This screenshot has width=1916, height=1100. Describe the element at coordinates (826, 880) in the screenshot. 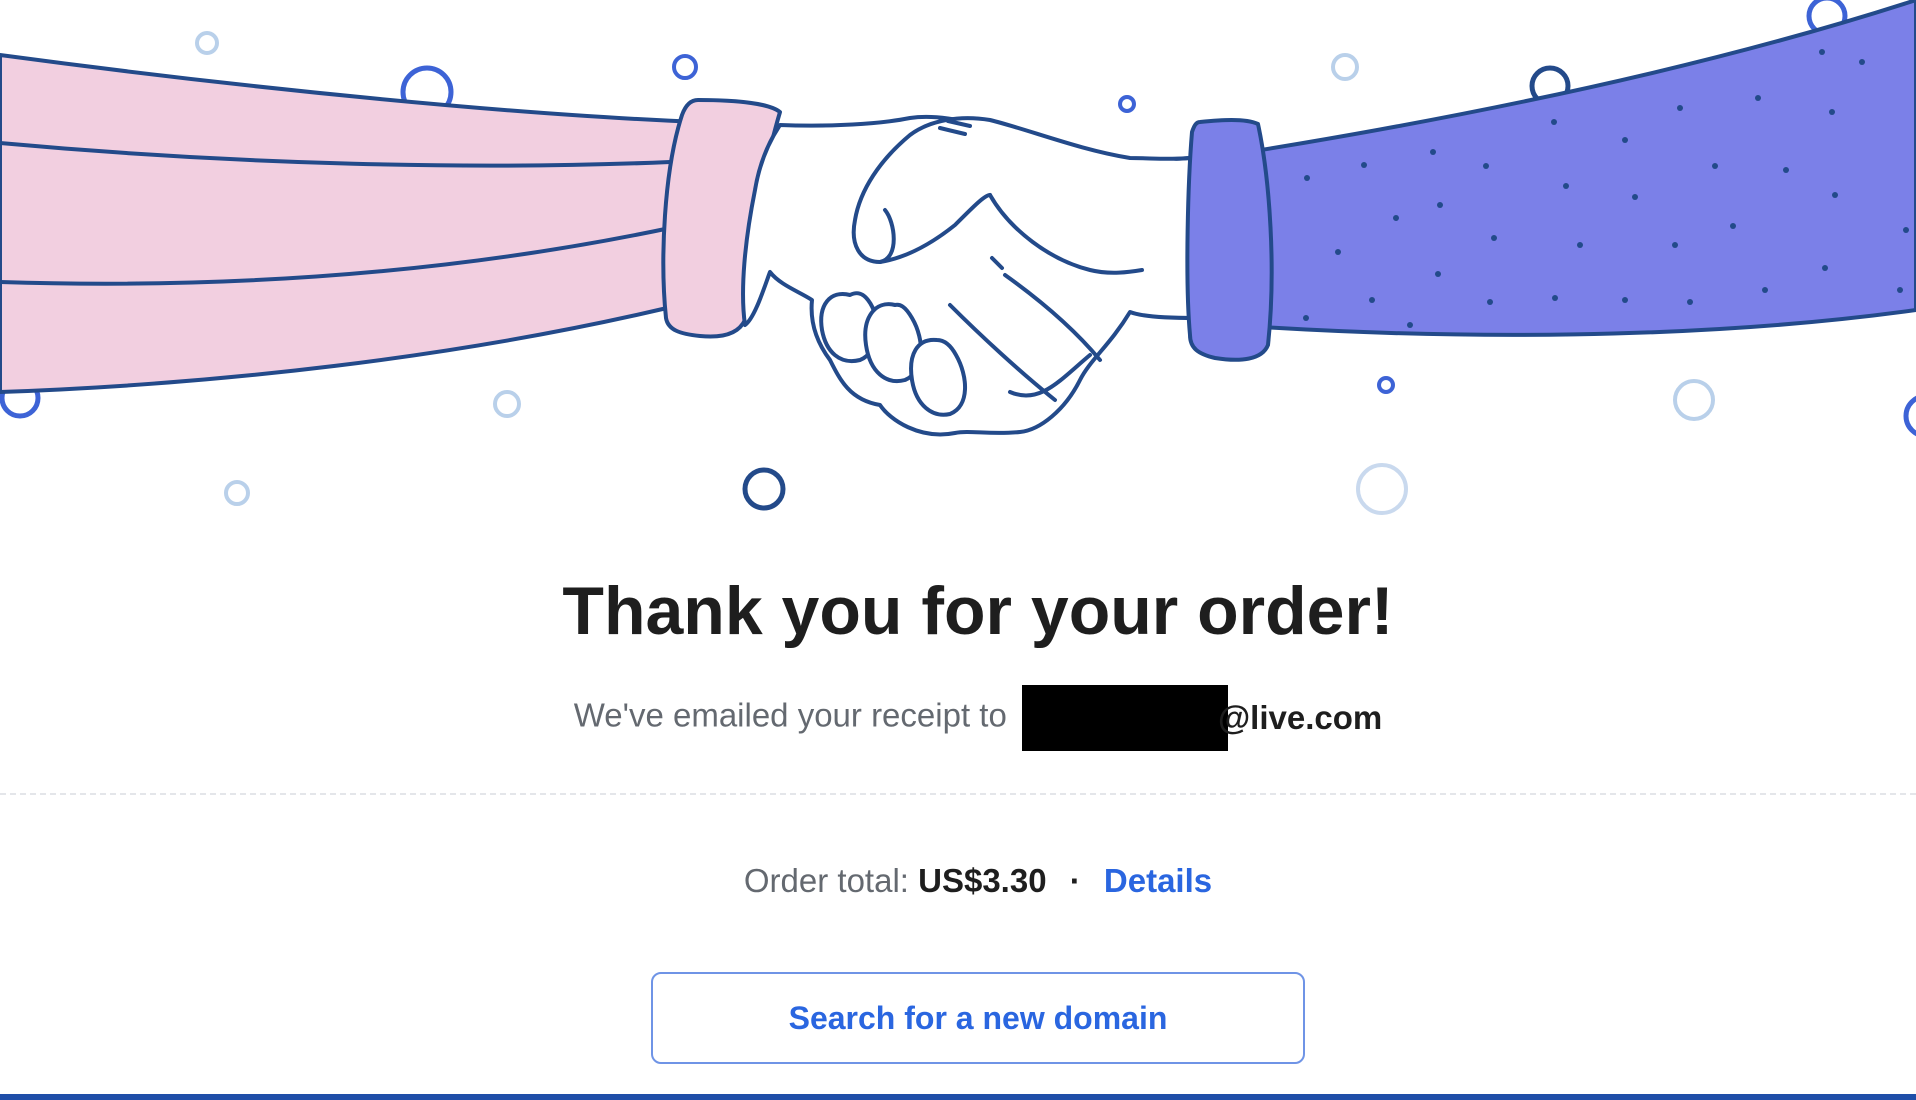

I see `order-total-label: Order total:` at that location.